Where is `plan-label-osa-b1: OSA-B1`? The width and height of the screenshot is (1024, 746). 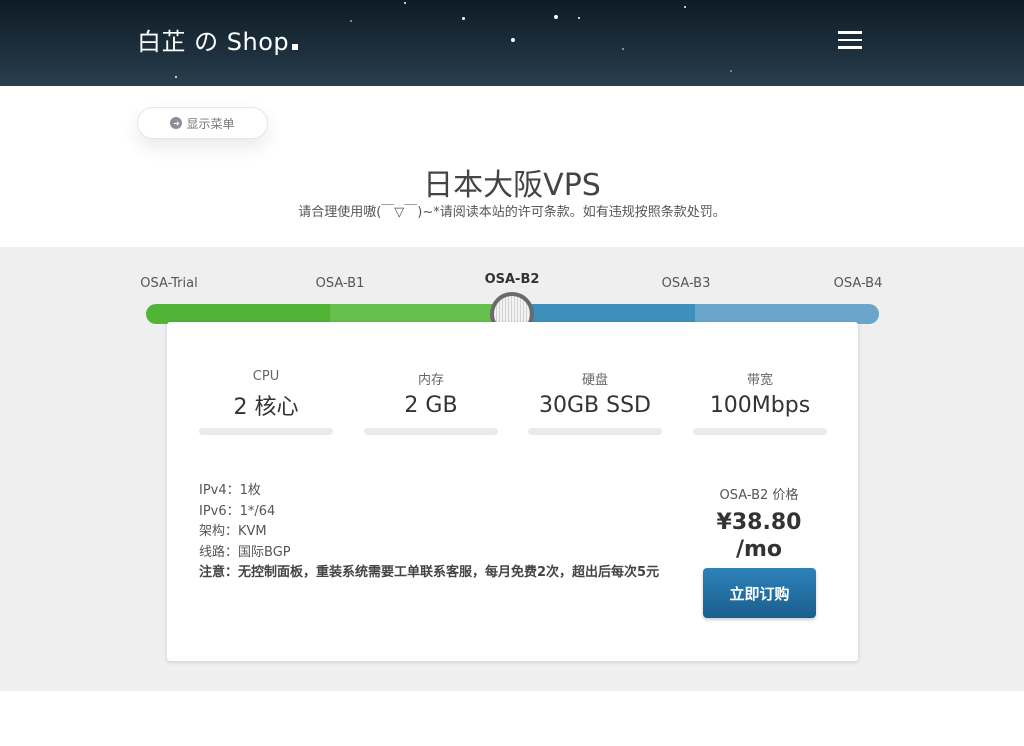
plan-label-osa-b1: OSA-B1 is located at coordinates (340, 283).